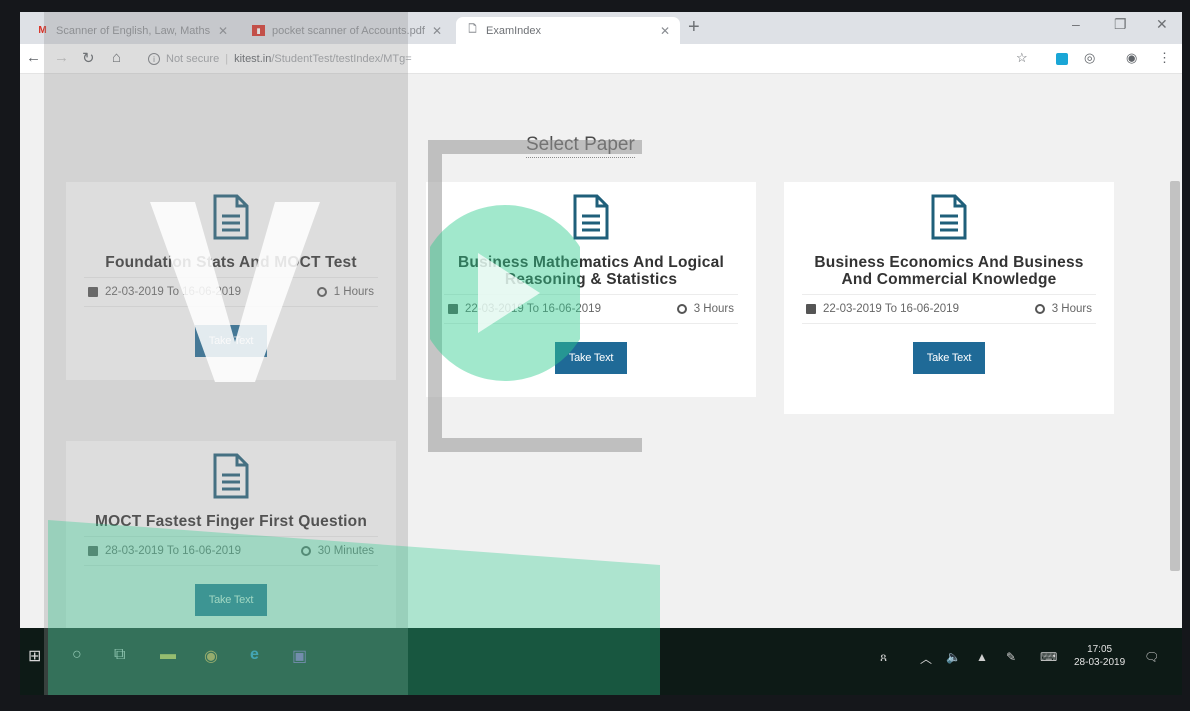  I want to click on keyboard-icon: ⌨, so click(1048, 657).